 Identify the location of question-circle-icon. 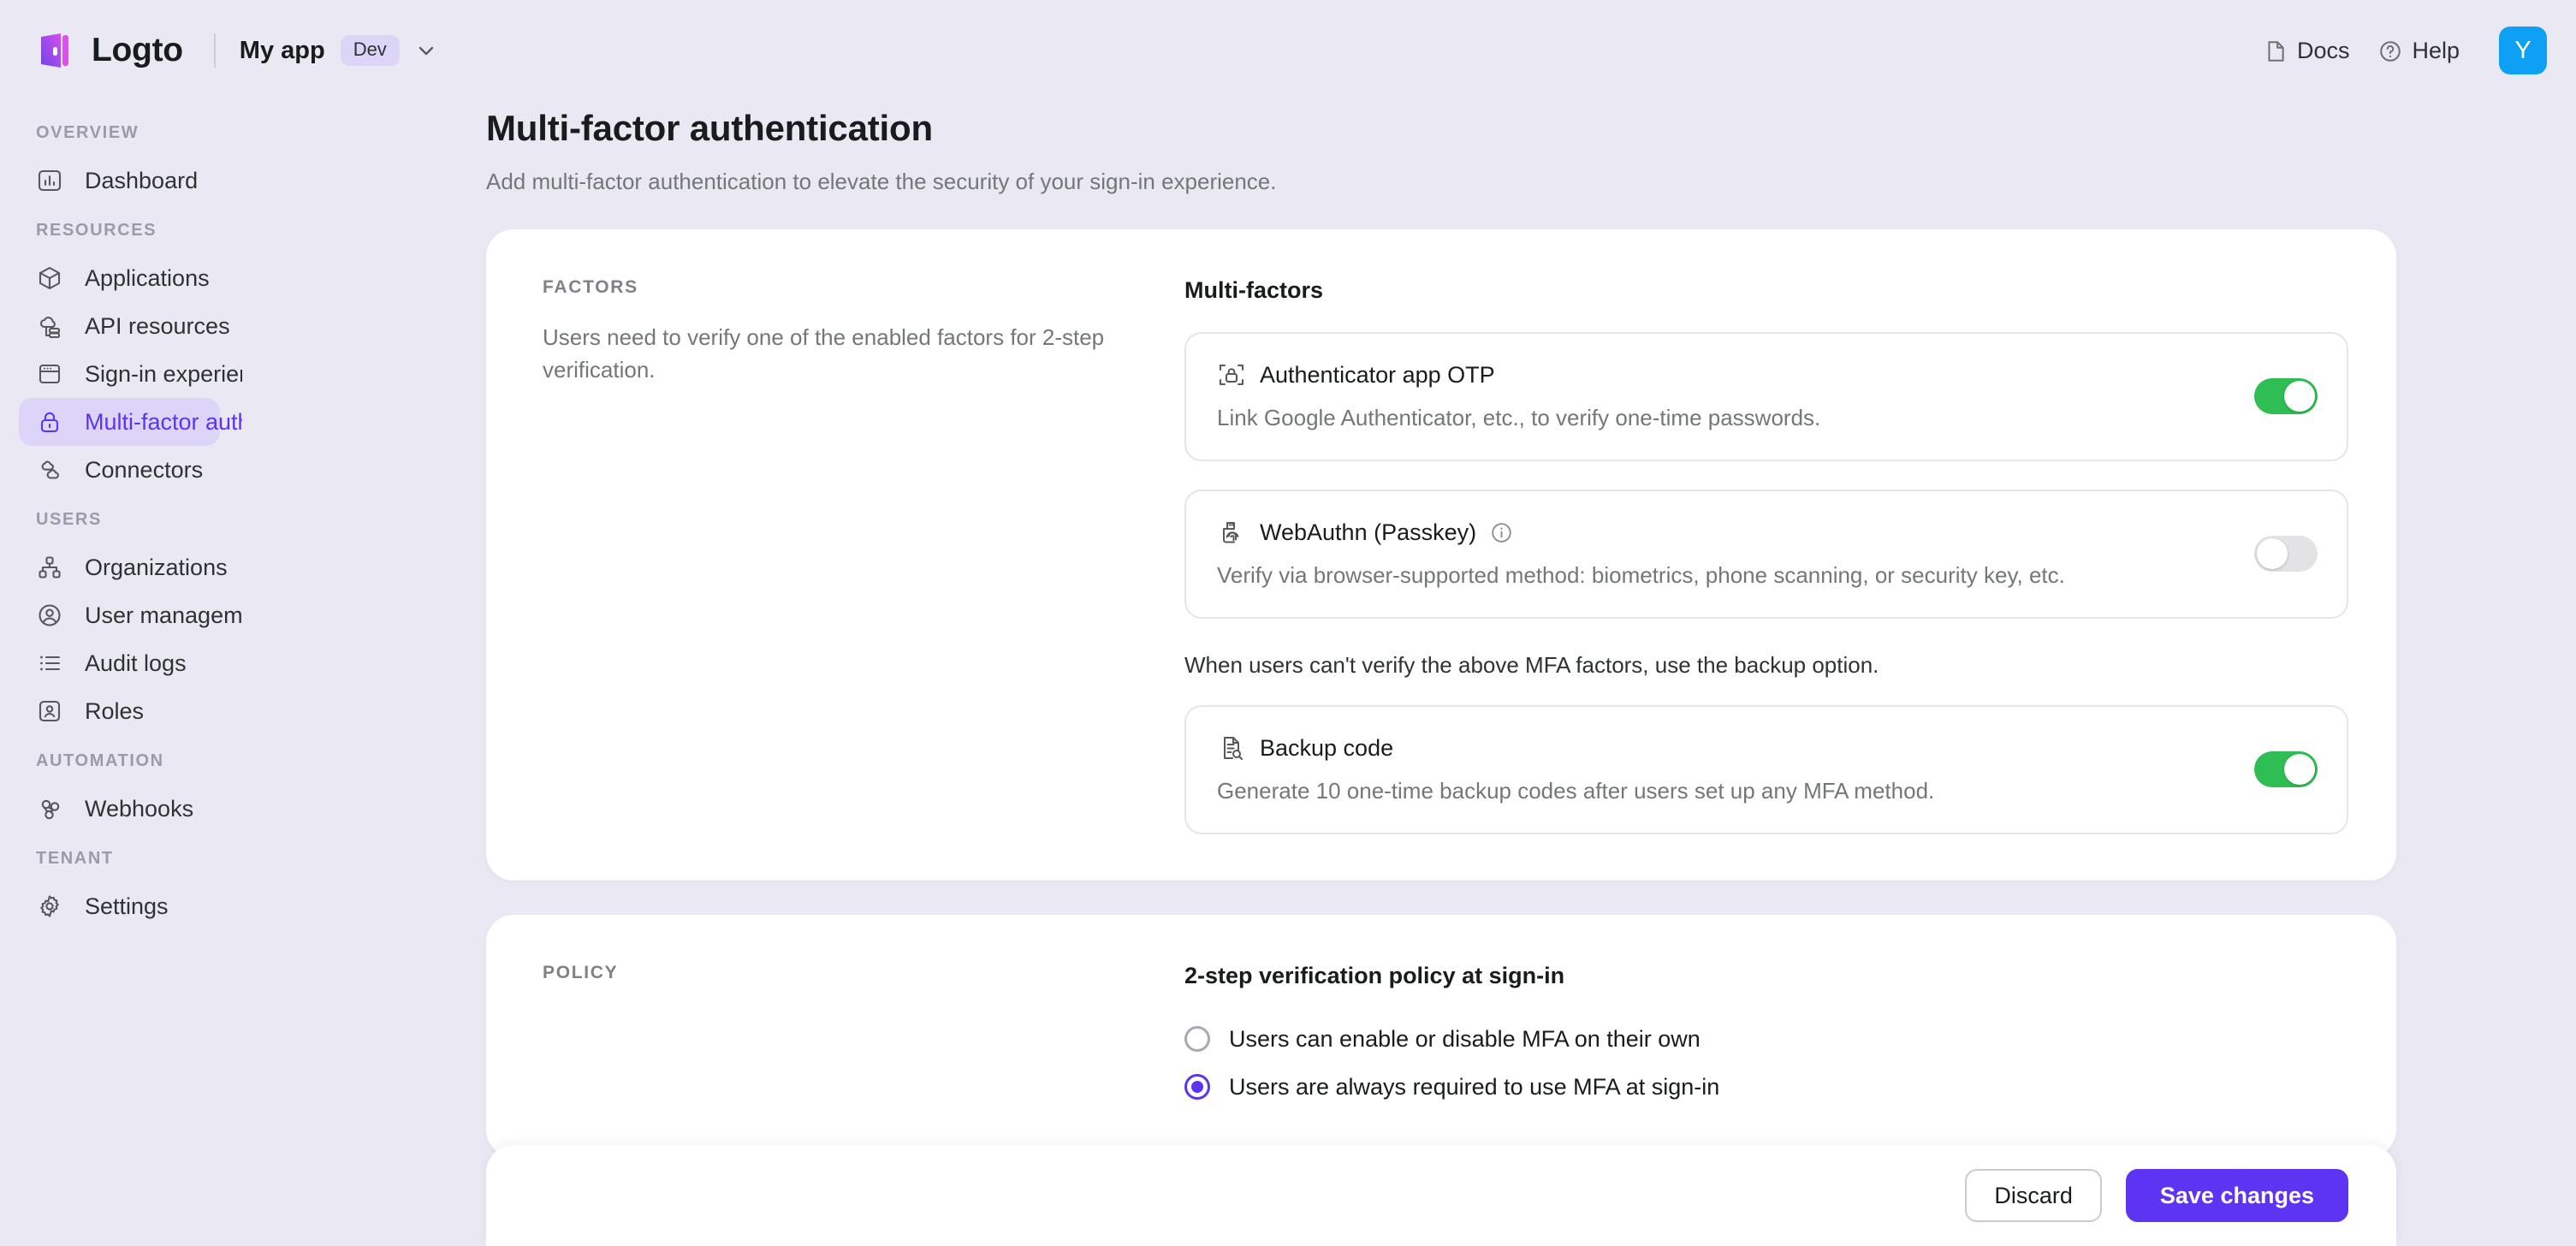
(2389, 50).